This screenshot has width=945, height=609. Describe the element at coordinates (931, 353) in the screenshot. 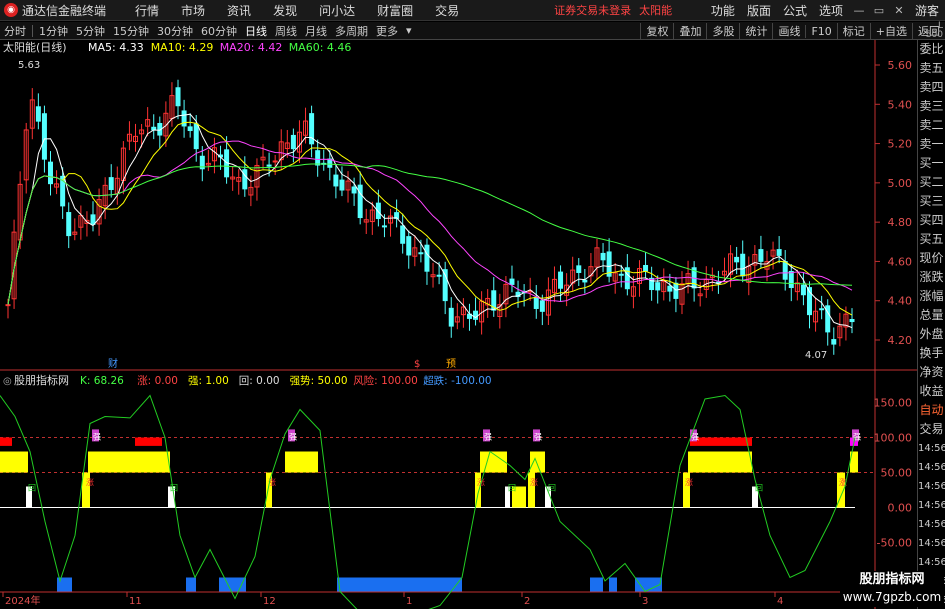

I see `side-turnover: 换手` at that location.